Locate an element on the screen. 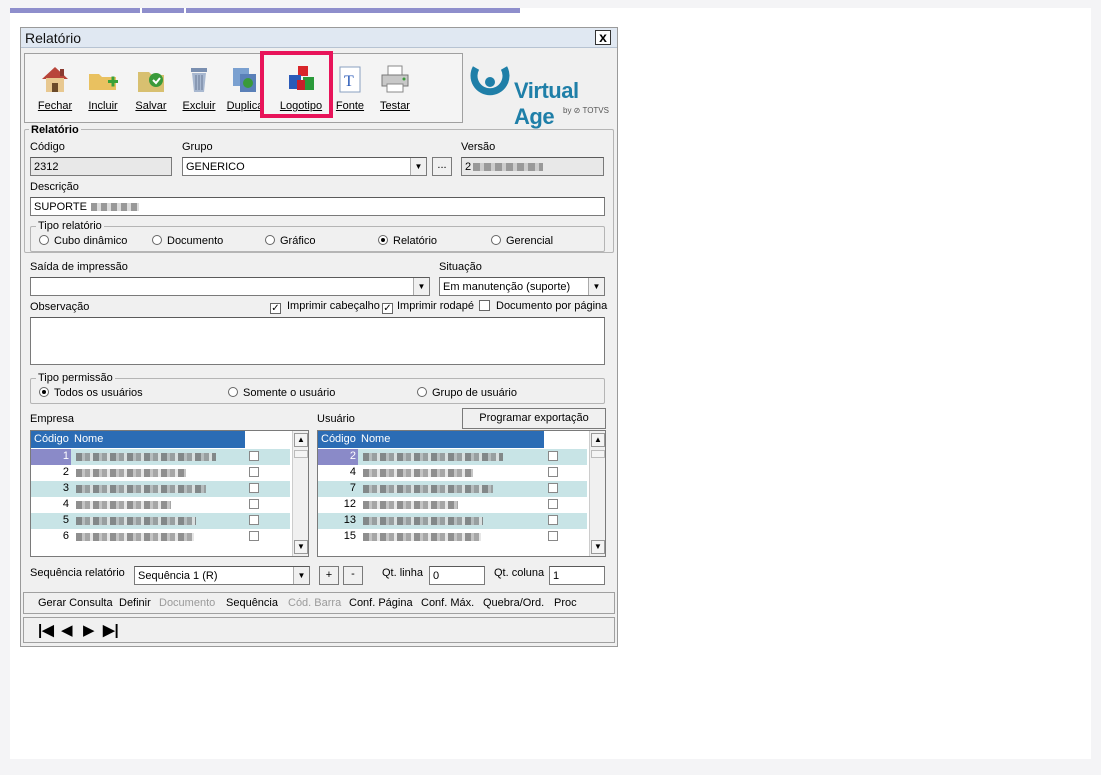 This screenshot has width=1101, height=775. saida-impressao-select: ▼ is located at coordinates (230, 286).